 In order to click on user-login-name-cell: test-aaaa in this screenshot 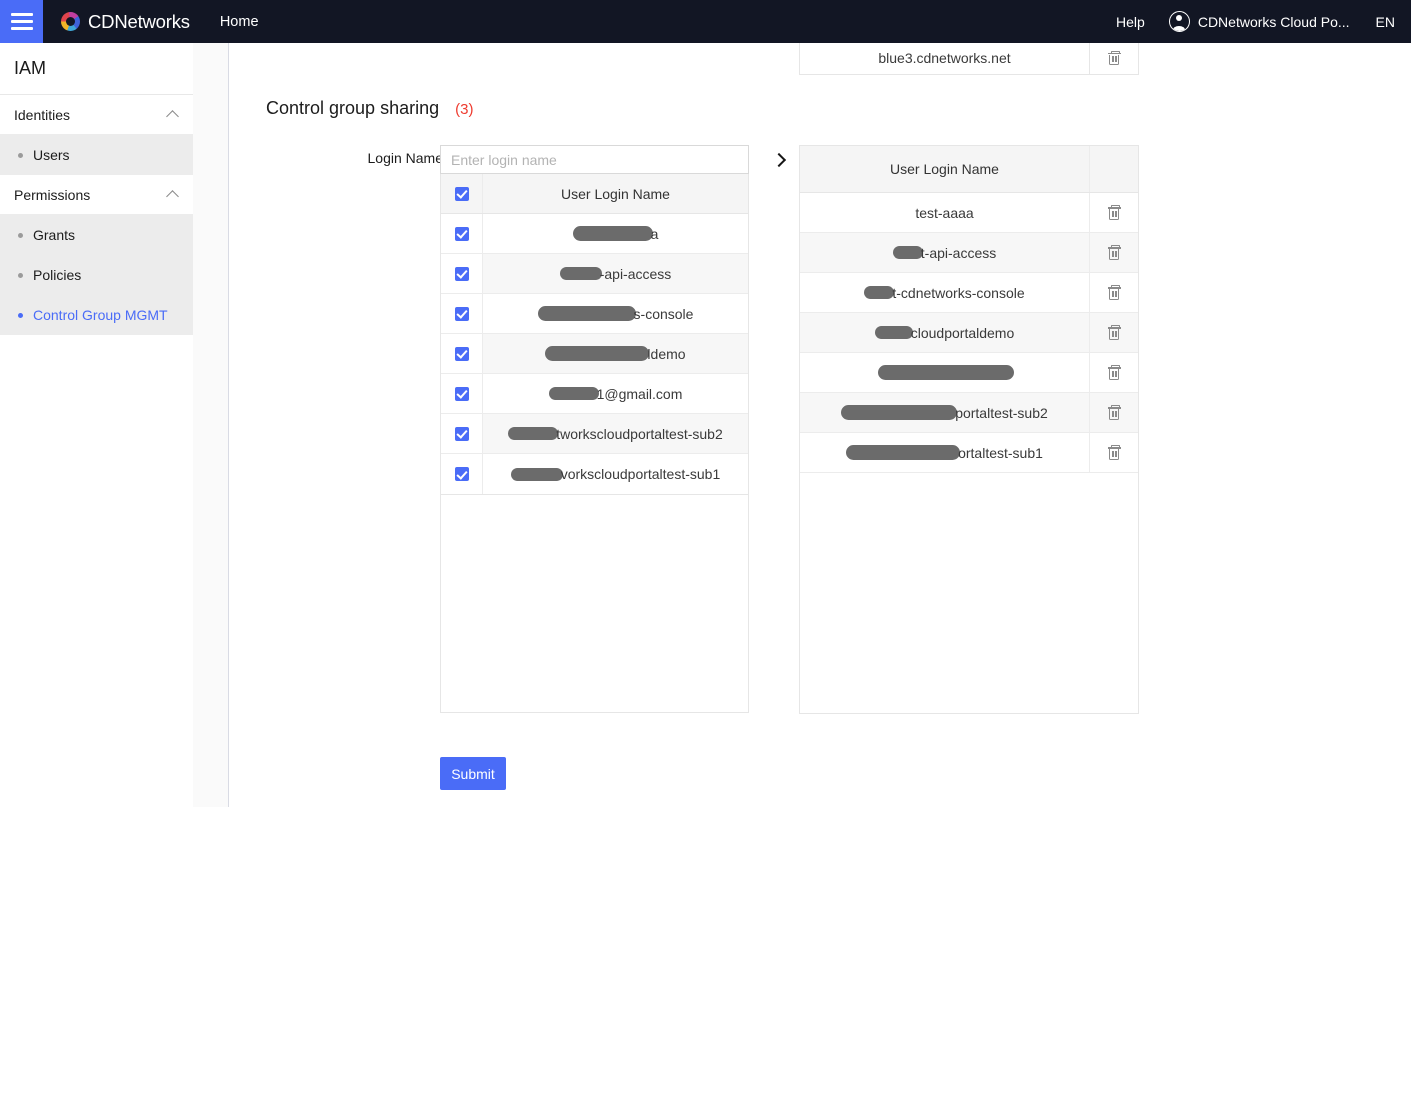, I will do `click(945, 212)`.